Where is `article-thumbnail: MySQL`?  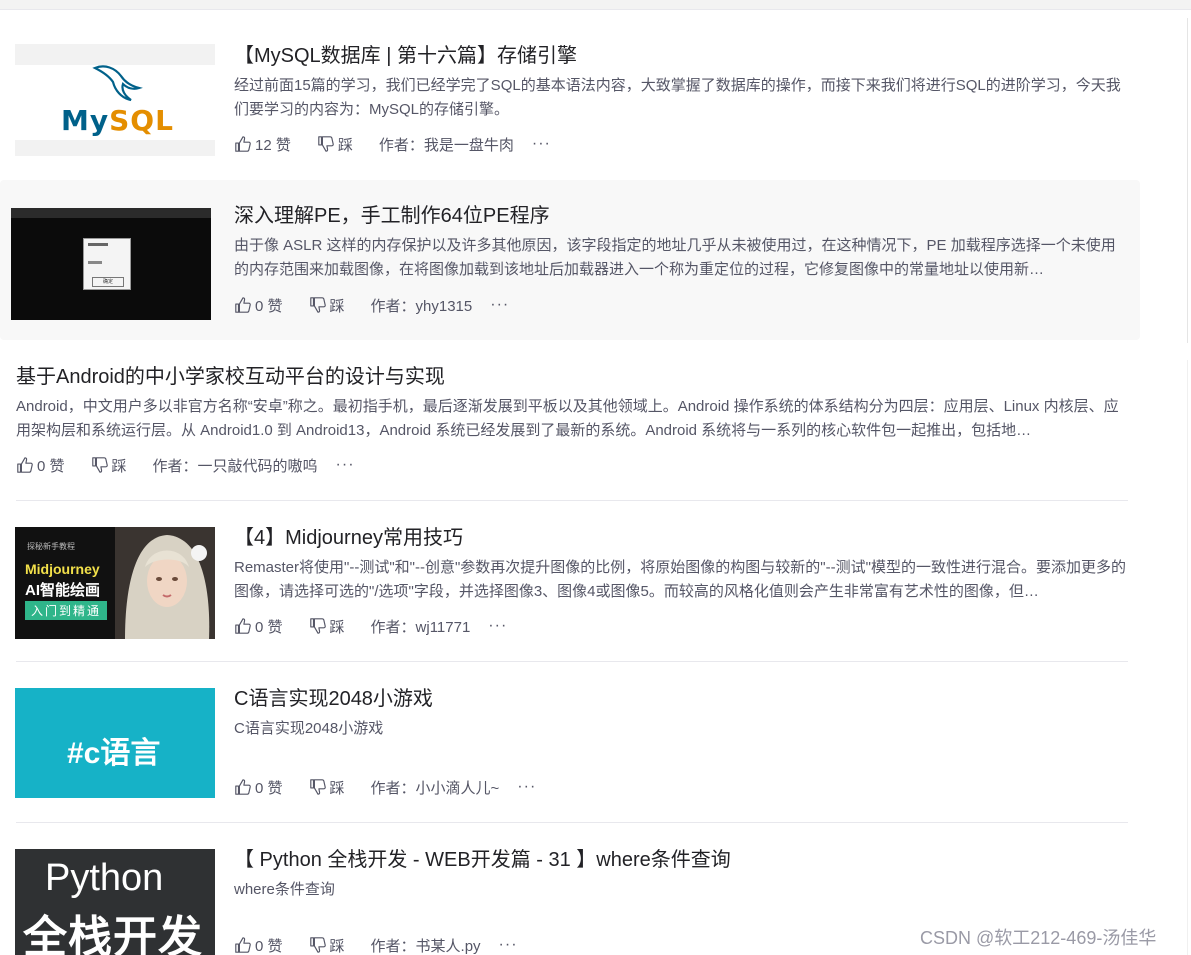
article-thumbnail: MySQL is located at coordinates (115, 100).